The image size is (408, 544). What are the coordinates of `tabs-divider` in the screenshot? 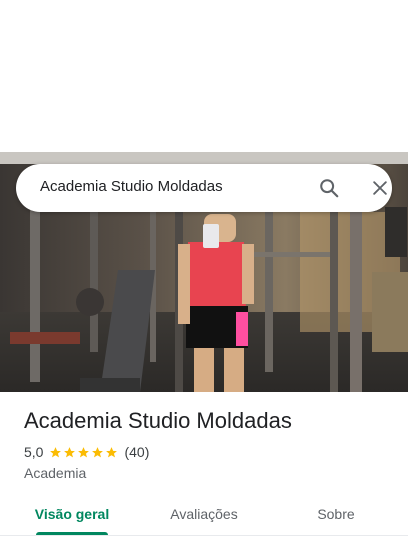 It's located at (204, 535).